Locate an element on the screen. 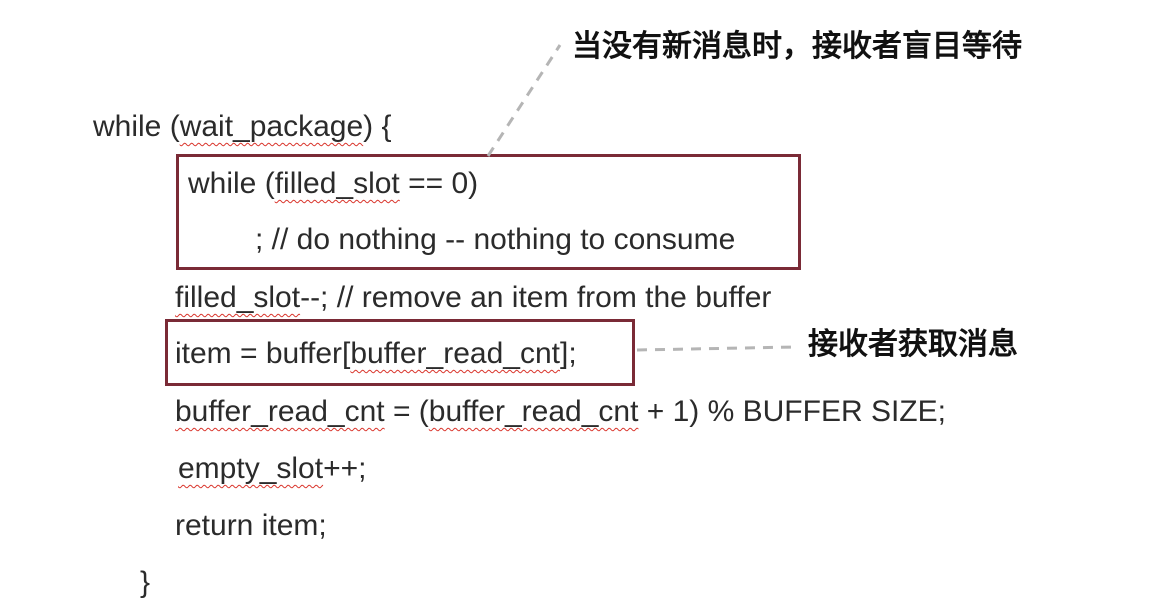  annotation-busy-wait: 当没有新消息时，接收者盲目等待 is located at coordinates (797, 46).